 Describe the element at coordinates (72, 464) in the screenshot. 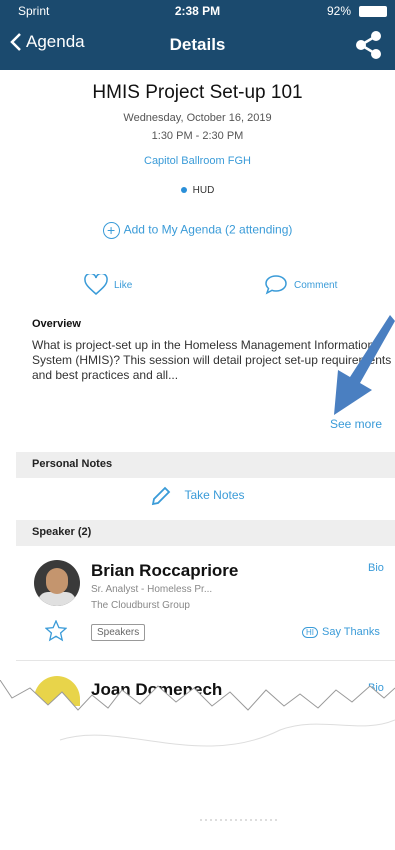

I see `personal-notes-heading: Personal Notes` at that location.